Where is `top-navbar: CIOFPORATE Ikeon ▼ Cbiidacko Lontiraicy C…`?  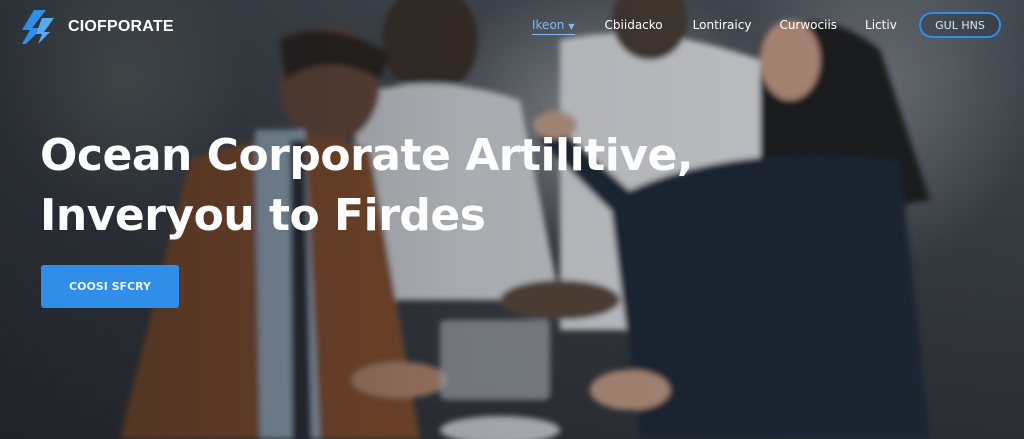
top-navbar: CIOFPORATE Ikeon ▼ Cbiidacko Lontiraicy C… is located at coordinates (512, 26).